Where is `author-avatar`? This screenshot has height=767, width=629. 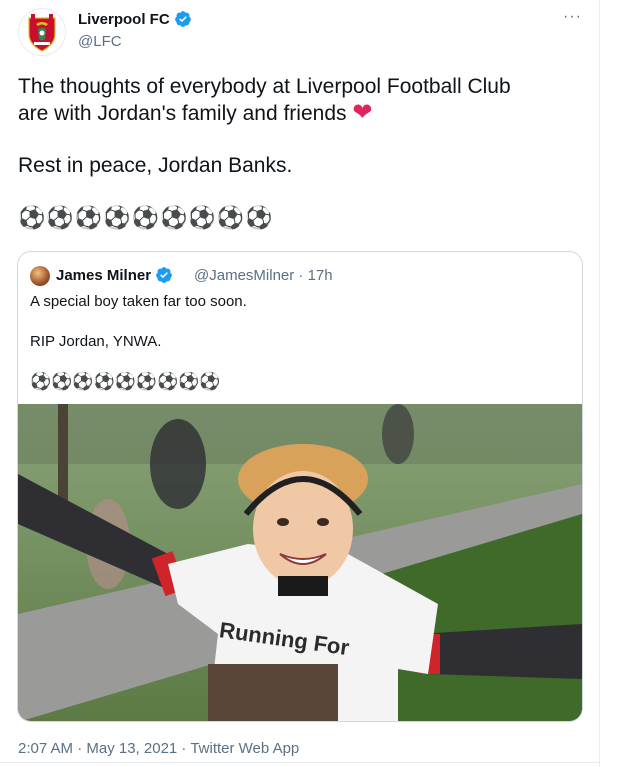 author-avatar is located at coordinates (42, 32).